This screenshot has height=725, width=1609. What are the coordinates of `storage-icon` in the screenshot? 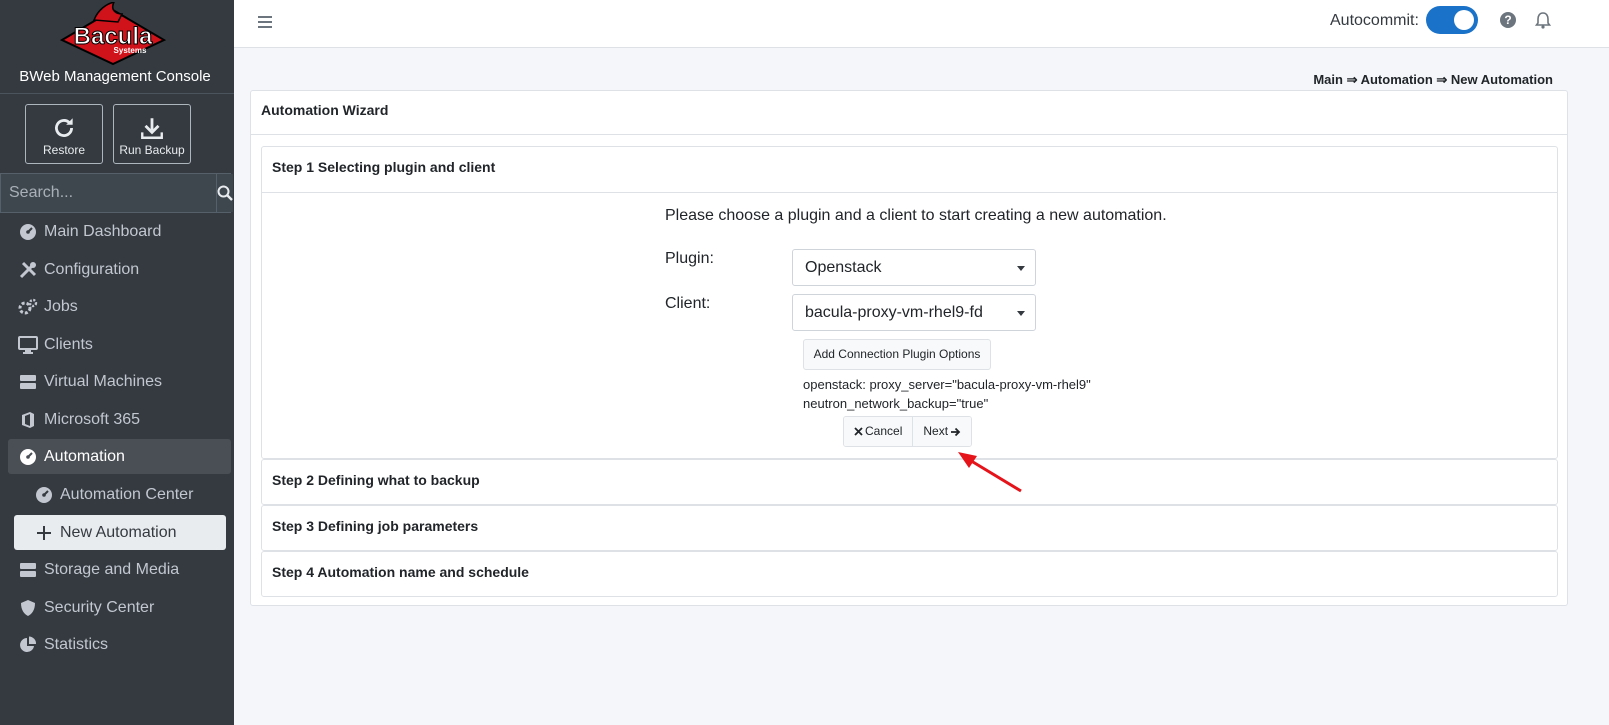 It's located at (28, 570).